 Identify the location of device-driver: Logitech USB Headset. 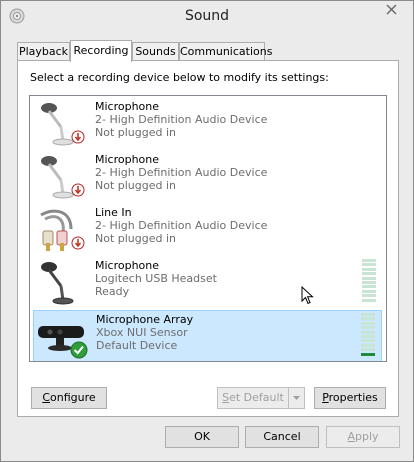
(156, 278).